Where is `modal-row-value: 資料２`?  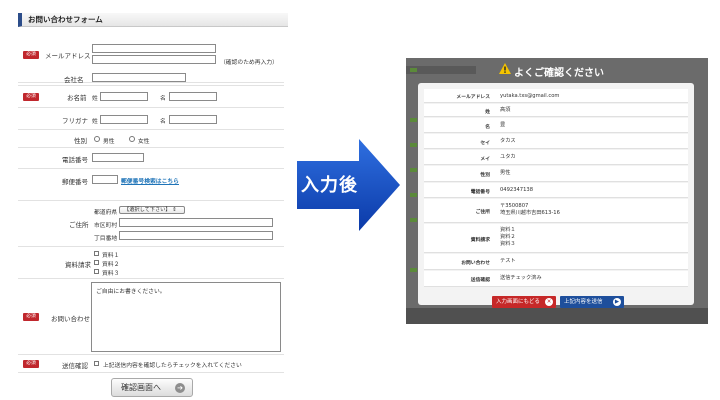
modal-row-value: 資料２ is located at coordinates (508, 237).